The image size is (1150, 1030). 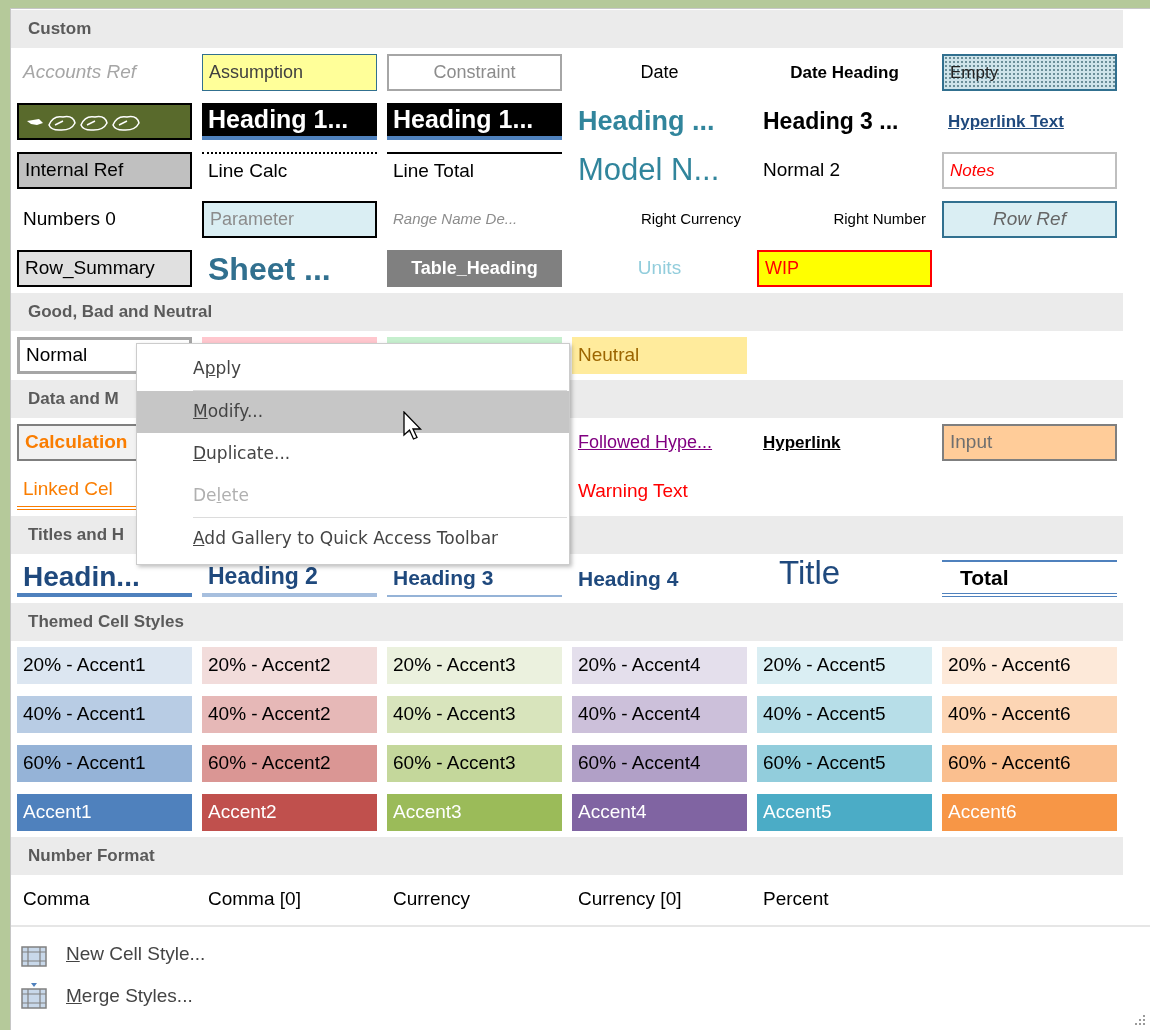 What do you see at coordinates (104, 665) in the screenshot?
I see `cell-style-swatch: 20% - Accent1` at bounding box center [104, 665].